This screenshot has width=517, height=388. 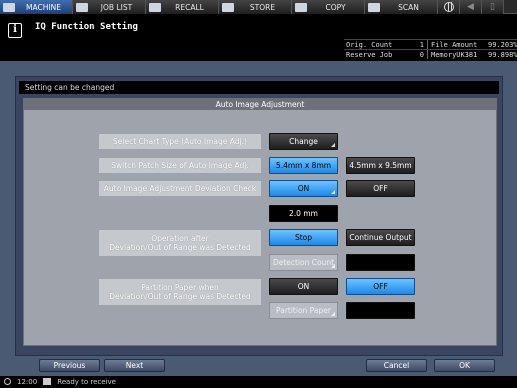 What do you see at coordinates (380, 165) in the screenshot?
I see `patch-size-4-5-button: 4.5mm x 9.5mm` at bounding box center [380, 165].